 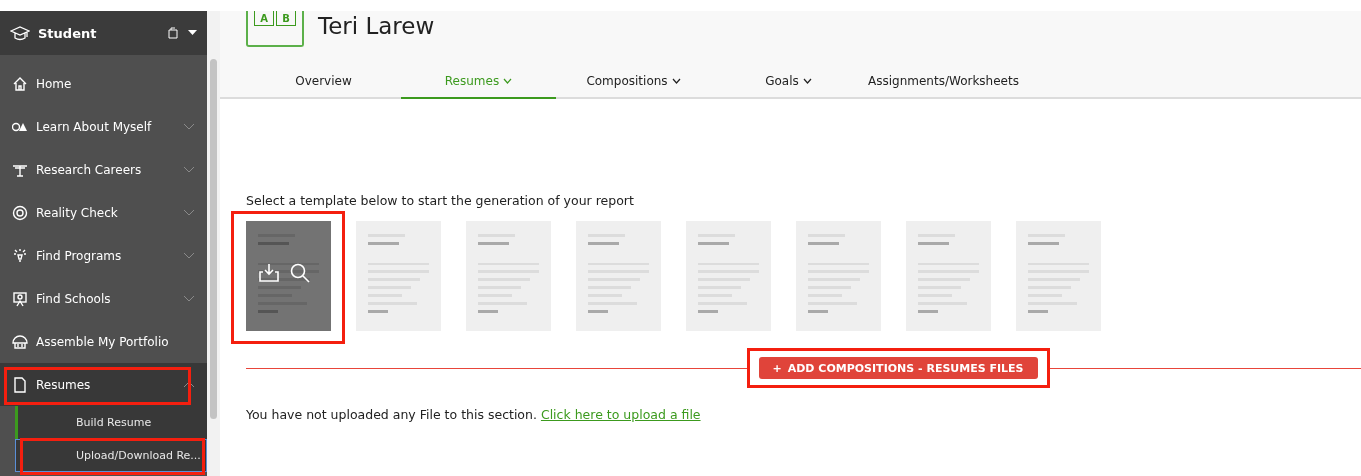 What do you see at coordinates (20, 255) in the screenshot?
I see `lightbulb-icon` at bounding box center [20, 255].